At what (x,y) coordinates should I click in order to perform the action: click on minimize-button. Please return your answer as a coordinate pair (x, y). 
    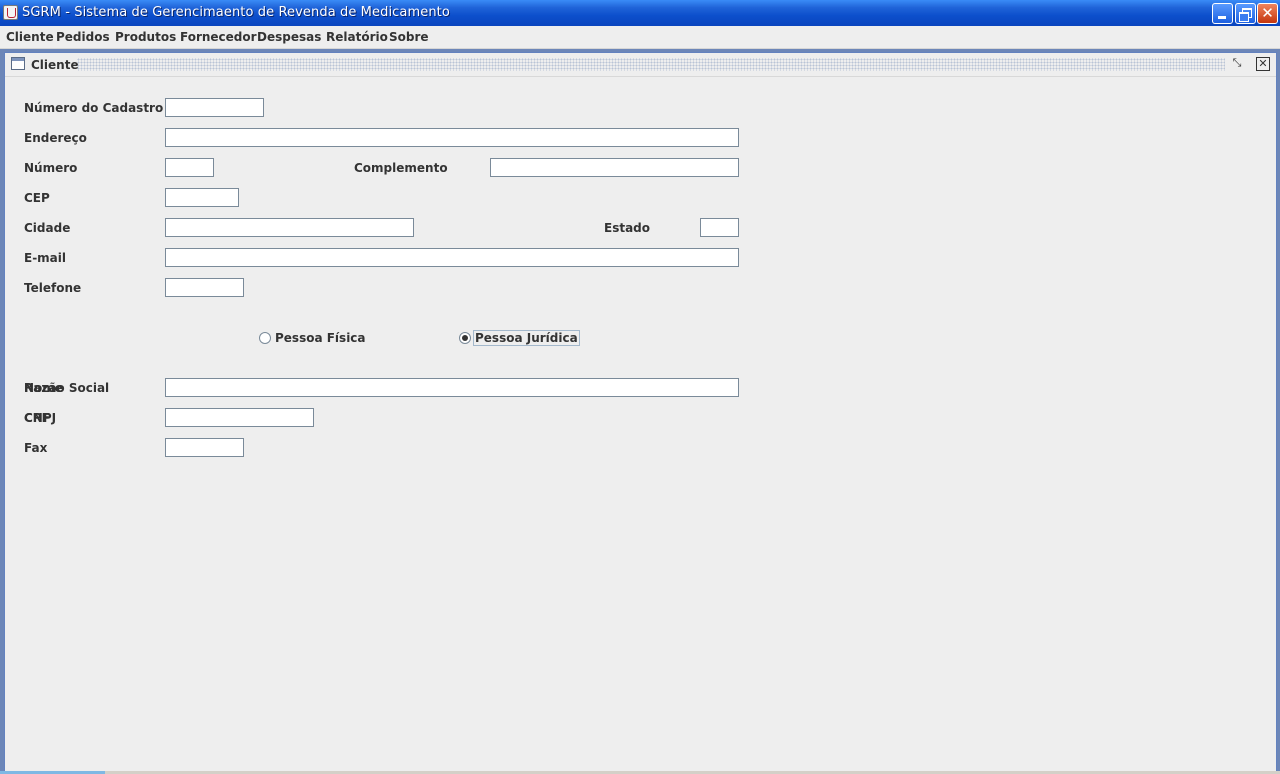
    Looking at the image, I should click on (1222, 13).